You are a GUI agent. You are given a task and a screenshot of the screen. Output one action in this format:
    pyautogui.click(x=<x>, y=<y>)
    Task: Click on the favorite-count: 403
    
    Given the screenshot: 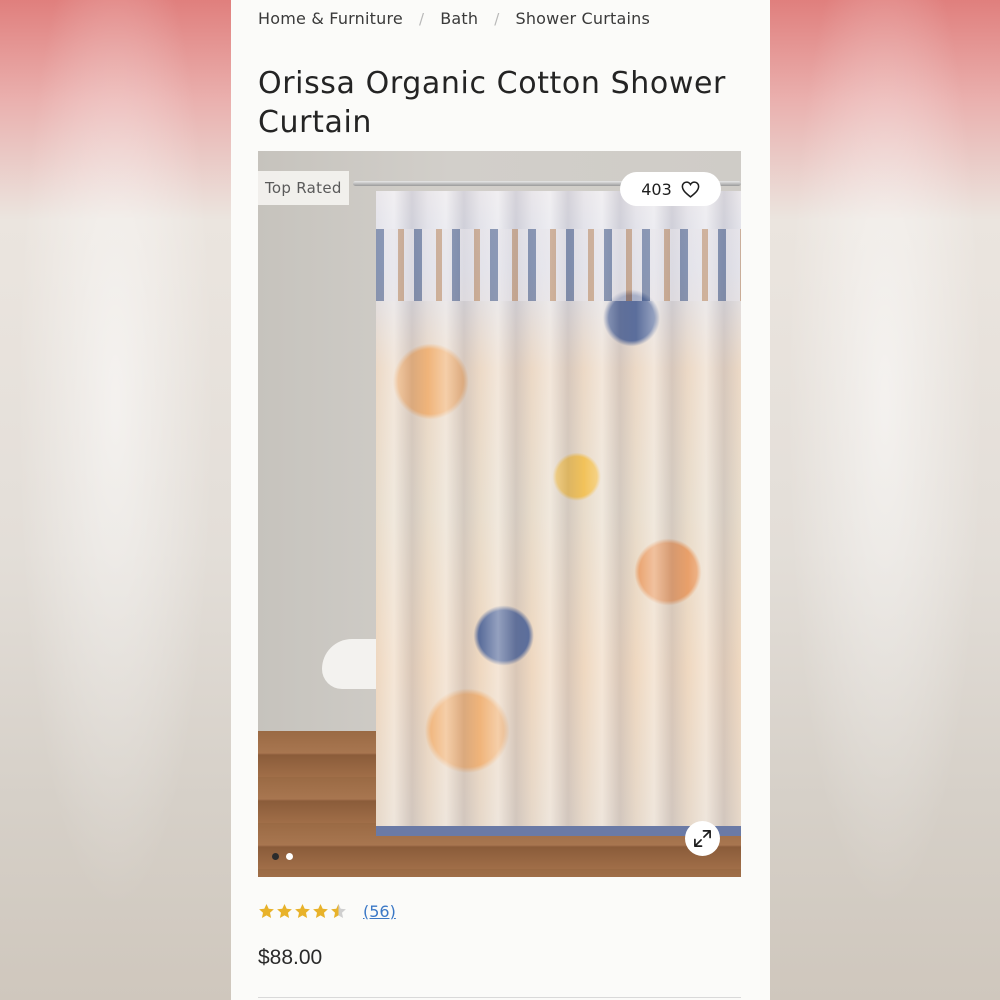 What is the action you would take?
    pyautogui.click(x=656, y=189)
    